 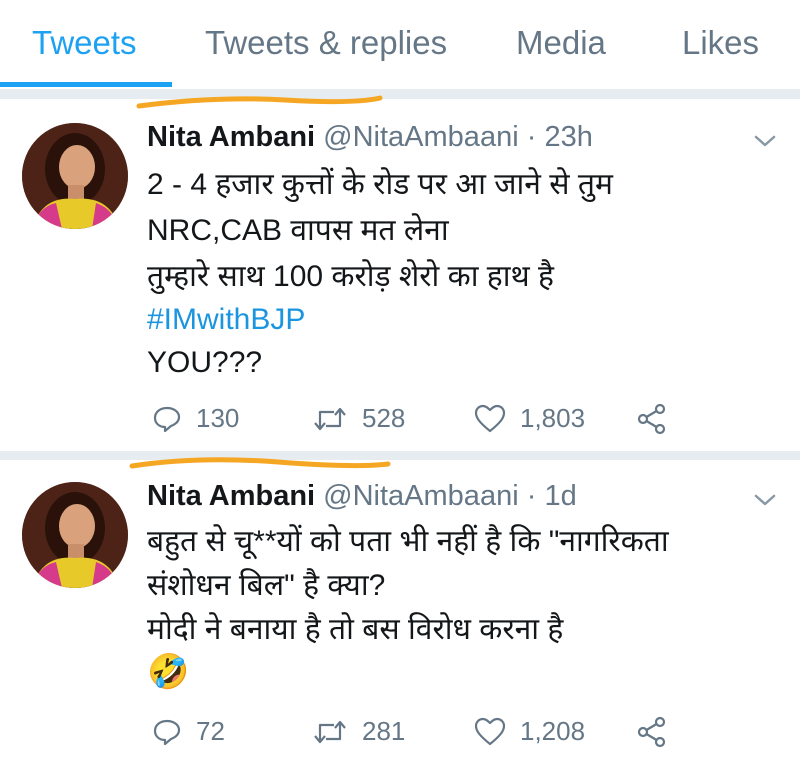 What do you see at coordinates (384, 418) in the screenshot?
I see `retweet-count: 528` at bounding box center [384, 418].